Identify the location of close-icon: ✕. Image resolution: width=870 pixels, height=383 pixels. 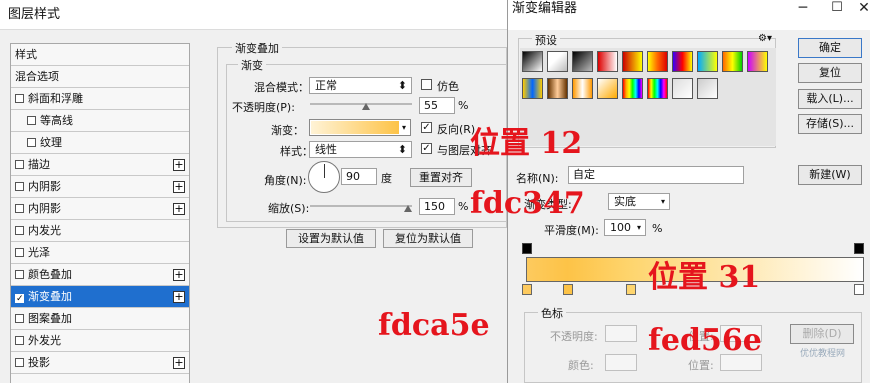
(860, 8).